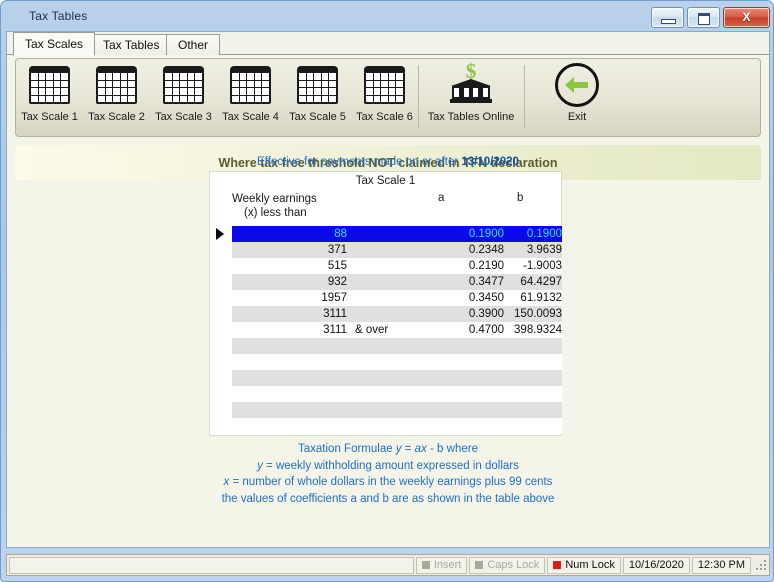 Image resolution: width=774 pixels, height=582 pixels. I want to click on column-header-line1: Weekly earnings, so click(274, 199).